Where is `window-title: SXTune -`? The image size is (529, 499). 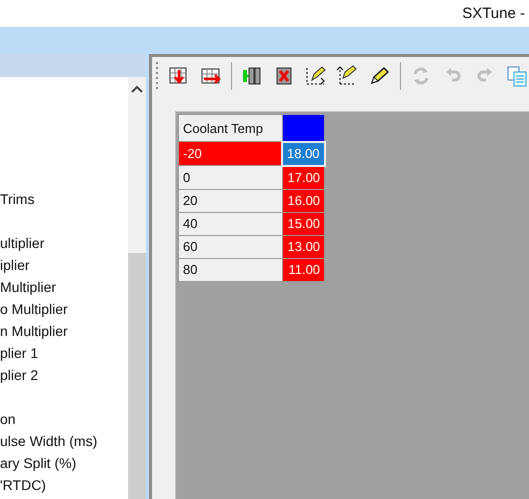 window-title: SXTune - is located at coordinates (494, 13).